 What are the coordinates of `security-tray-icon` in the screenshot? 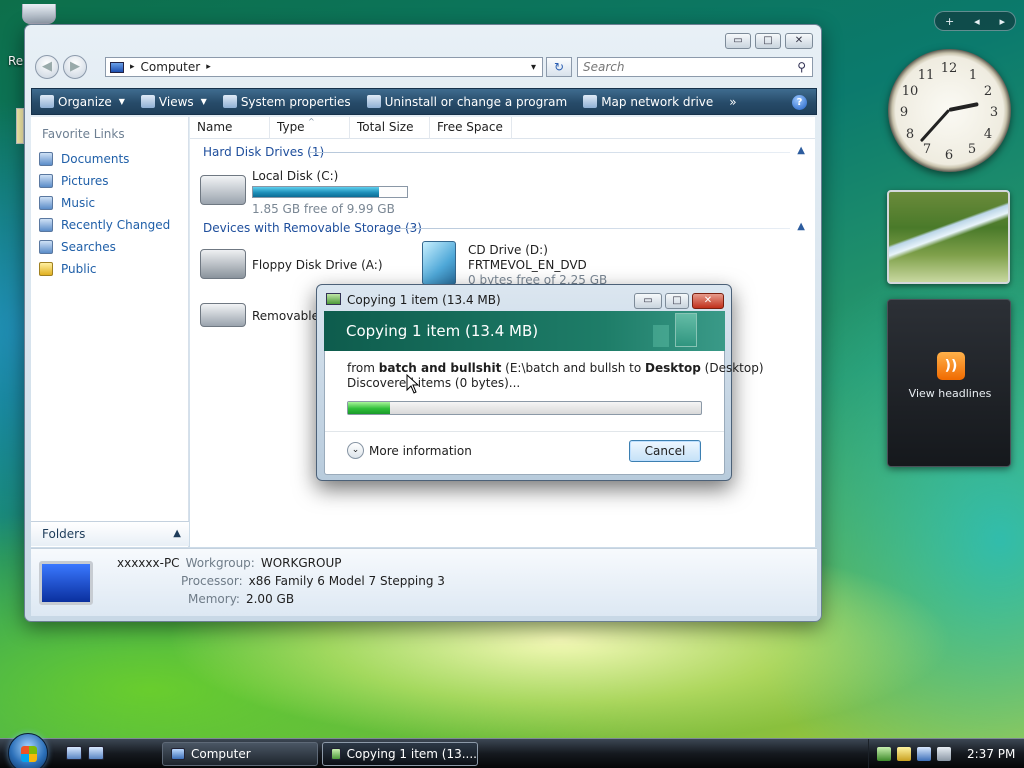 It's located at (884, 754).